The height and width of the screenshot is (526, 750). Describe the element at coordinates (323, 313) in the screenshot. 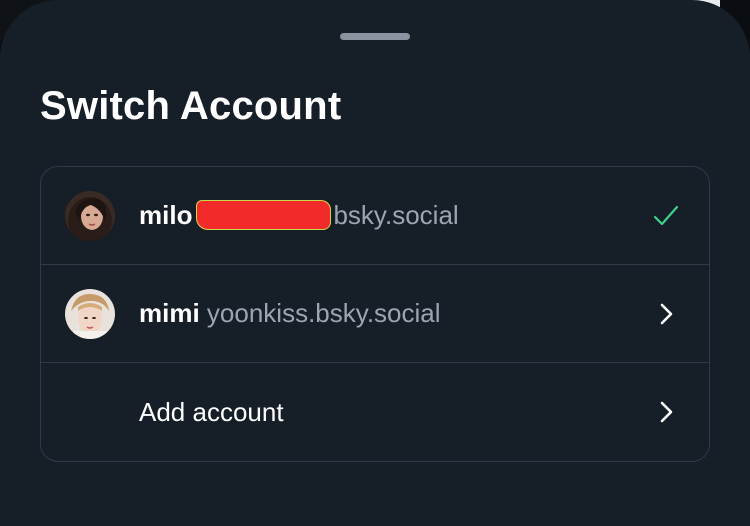

I see `account-handle: yoonkiss.bsky.social` at that location.